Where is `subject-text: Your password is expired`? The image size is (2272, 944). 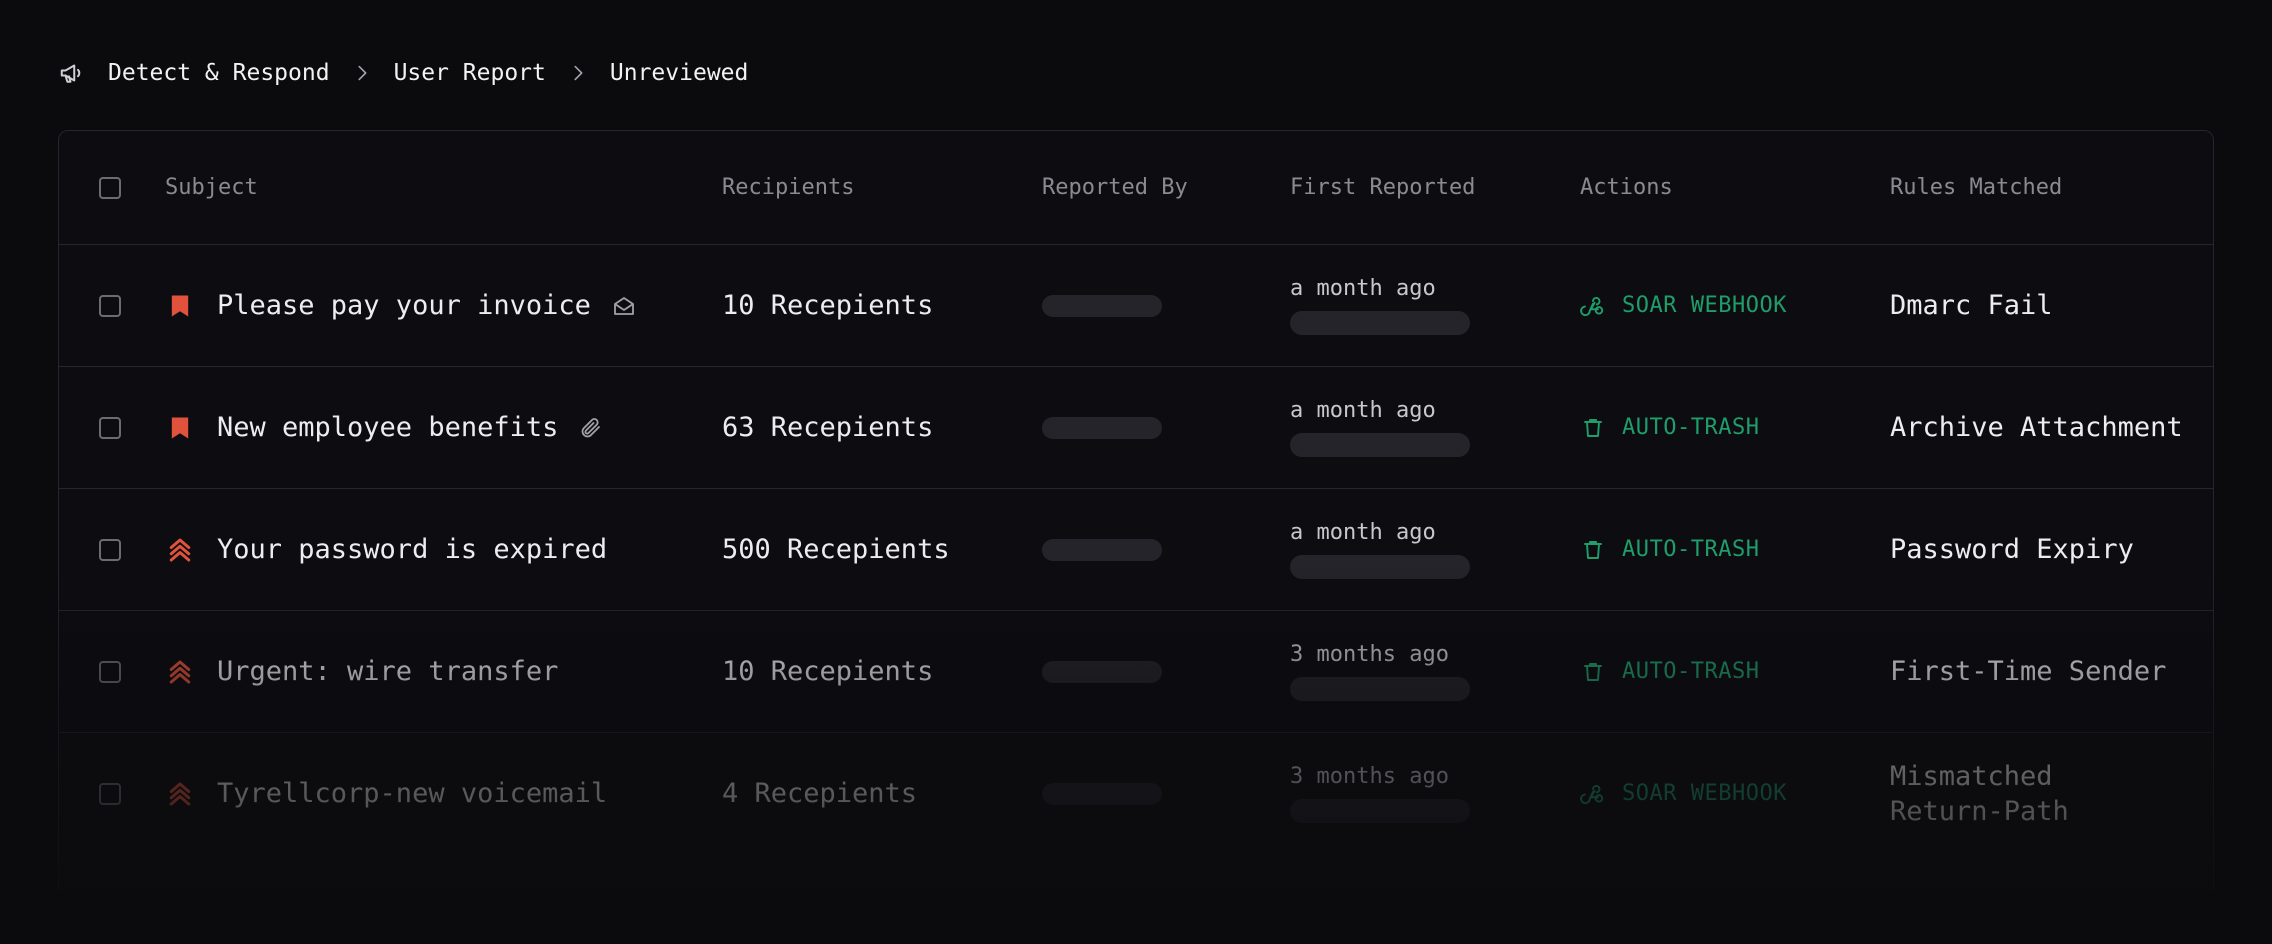
subject-text: Your password is expired is located at coordinates (412, 549).